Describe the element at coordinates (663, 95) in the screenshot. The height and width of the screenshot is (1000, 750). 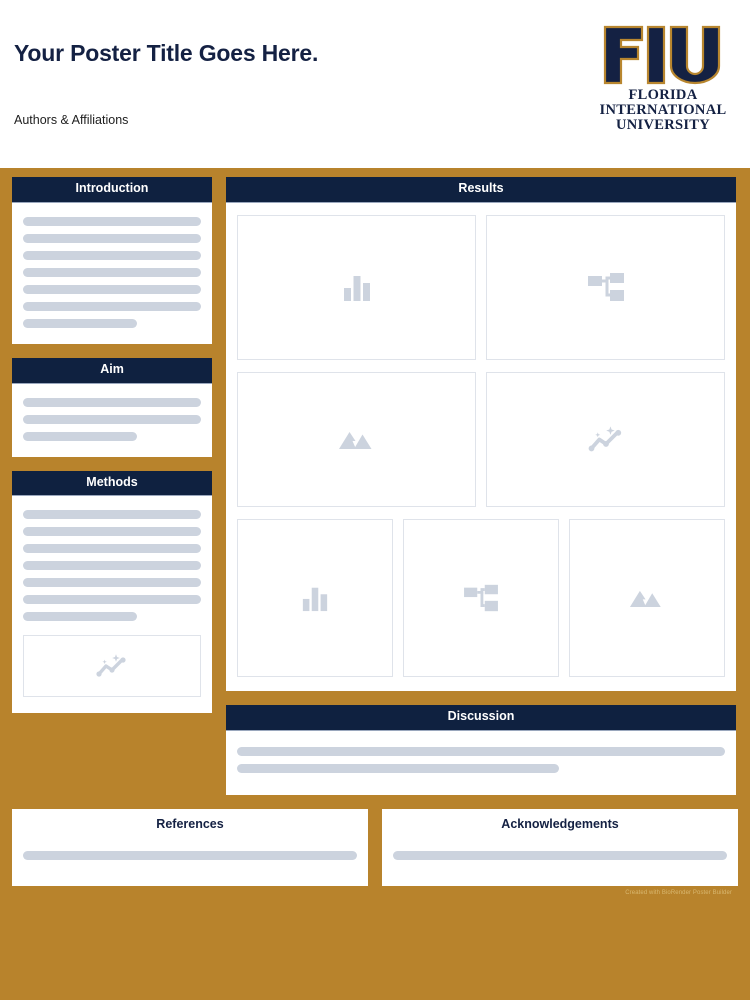
I see `fiu-logo-line-florida: FLORIDA` at that location.